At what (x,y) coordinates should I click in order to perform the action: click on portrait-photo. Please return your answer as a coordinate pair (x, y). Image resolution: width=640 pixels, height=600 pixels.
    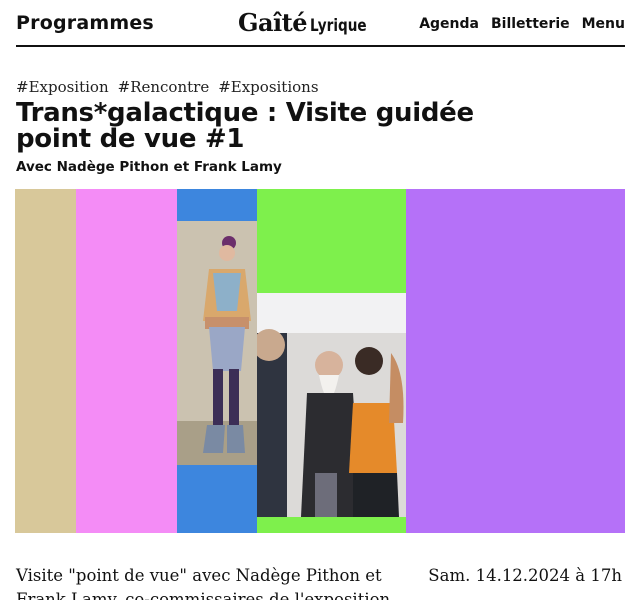
    Looking at the image, I should click on (217, 343).